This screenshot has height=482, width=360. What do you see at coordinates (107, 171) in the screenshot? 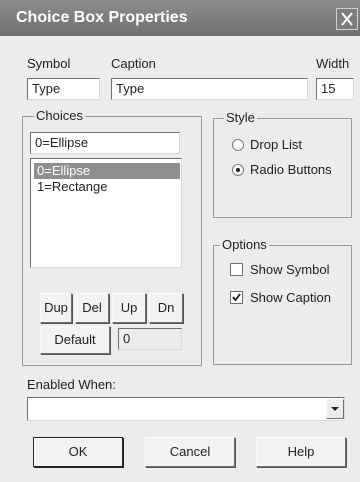
I see `list-item-selected: 0=Ellipse` at bounding box center [107, 171].